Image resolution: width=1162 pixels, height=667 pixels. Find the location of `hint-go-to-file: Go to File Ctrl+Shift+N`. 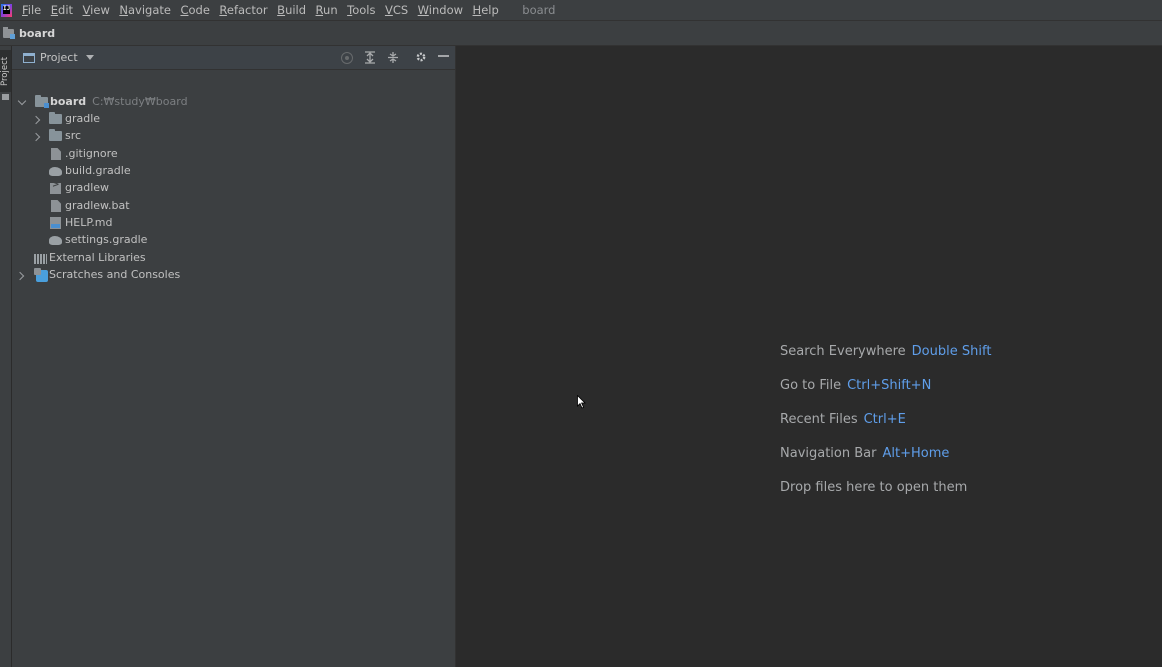

hint-go-to-file: Go to File Ctrl+Shift+N is located at coordinates (855, 385).